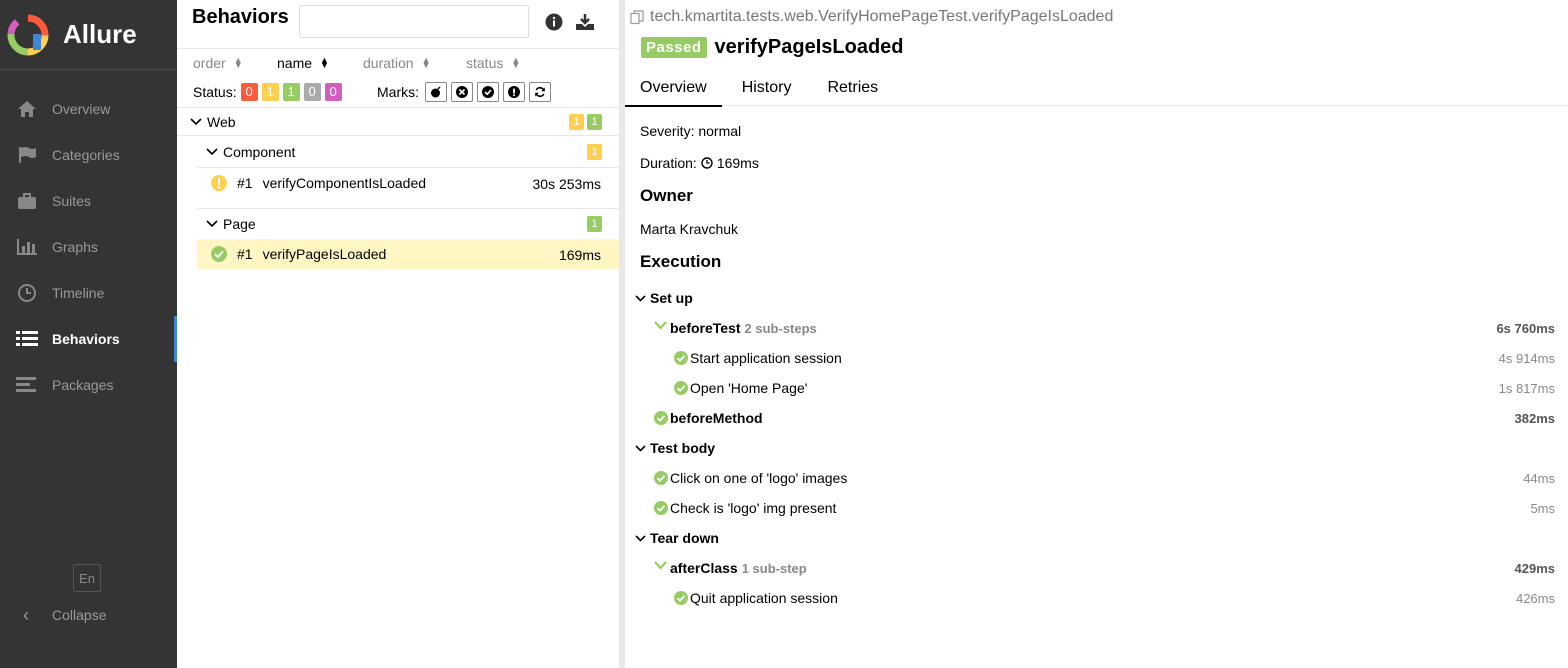 The width and height of the screenshot is (1568, 668). I want to click on tab-retries: Retries, so click(849, 88).